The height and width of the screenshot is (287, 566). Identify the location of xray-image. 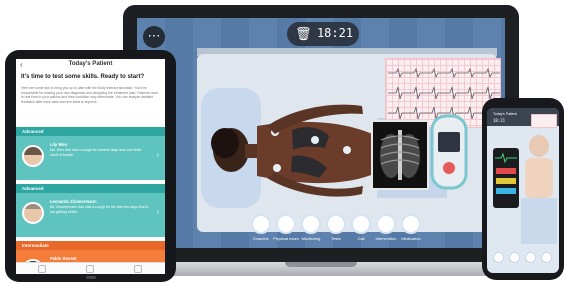
(400, 155).